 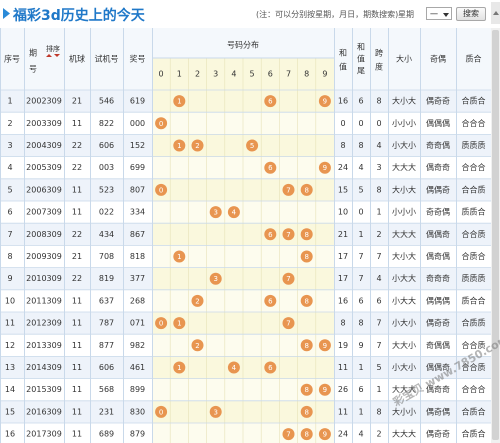 What do you see at coordinates (378, 167) in the screenshot?
I see `cell-span: 3` at bounding box center [378, 167].